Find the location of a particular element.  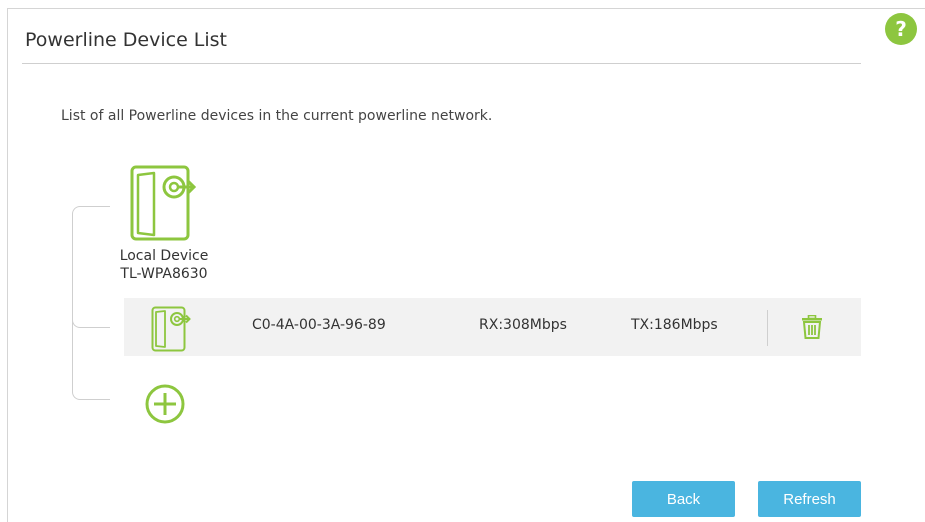

local-device-model: TL-WPA8630 is located at coordinates (164, 274).